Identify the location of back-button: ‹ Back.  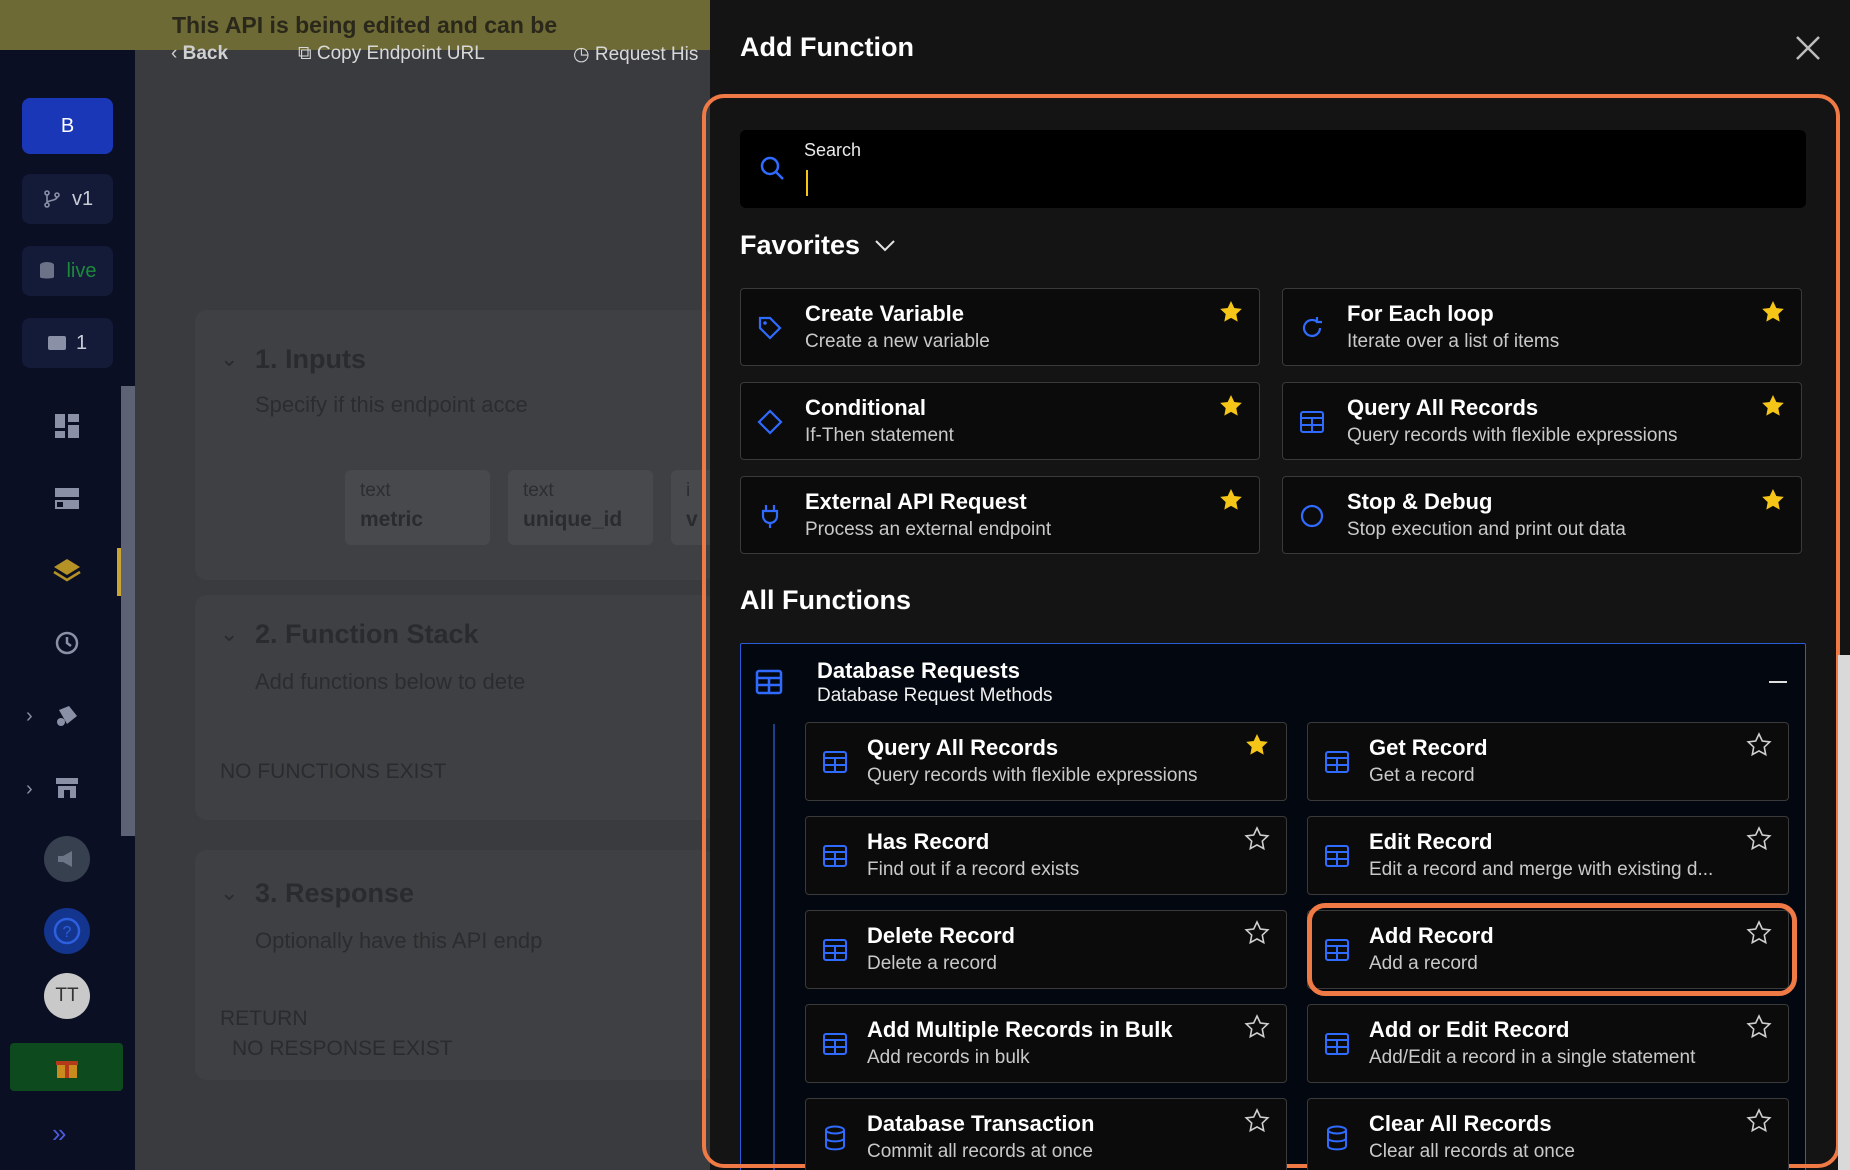
(199, 54).